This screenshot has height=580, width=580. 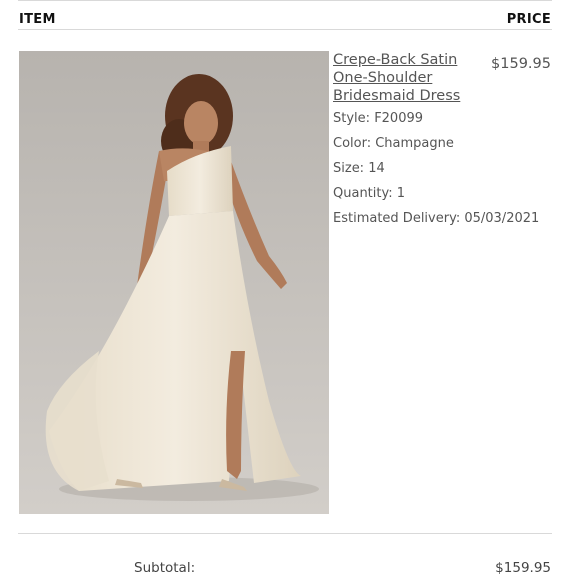 I want to click on subtotal-label: Subtotal:, so click(x=165, y=568).